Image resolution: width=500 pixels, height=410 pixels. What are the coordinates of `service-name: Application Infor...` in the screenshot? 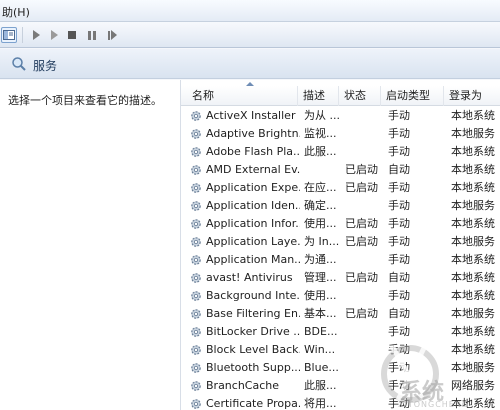 It's located at (253, 223).